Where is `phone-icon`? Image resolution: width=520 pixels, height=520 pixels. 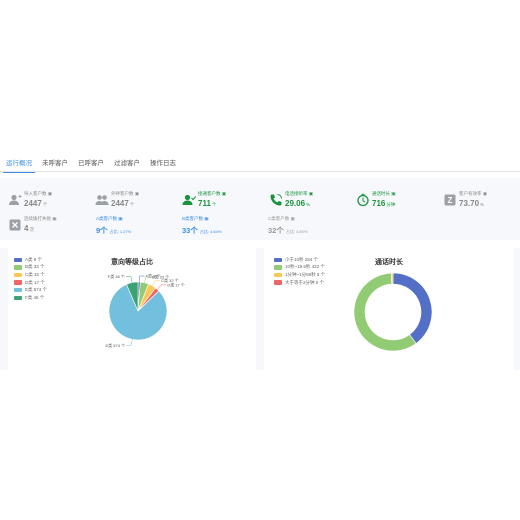 phone-icon is located at coordinates (276, 200).